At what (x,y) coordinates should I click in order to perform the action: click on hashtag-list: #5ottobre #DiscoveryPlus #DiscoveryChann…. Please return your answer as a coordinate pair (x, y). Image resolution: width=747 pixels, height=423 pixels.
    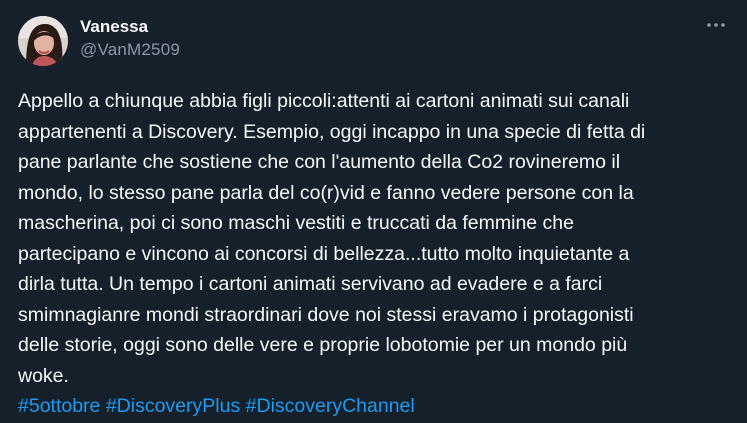
    Looking at the image, I should click on (374, 406).